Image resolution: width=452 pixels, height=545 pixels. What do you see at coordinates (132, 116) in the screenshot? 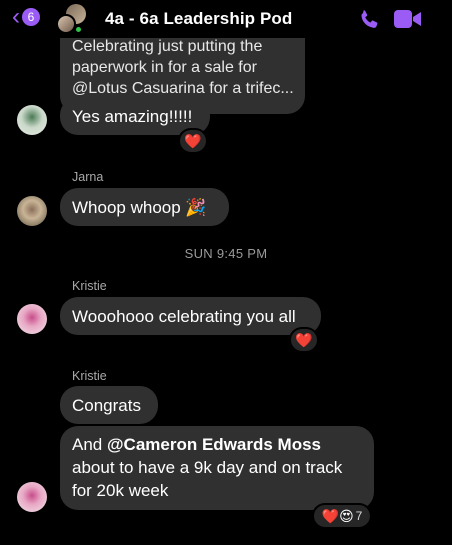
I see `message-text: Yes amazing!!!!!` at bounding box center [132, 116].